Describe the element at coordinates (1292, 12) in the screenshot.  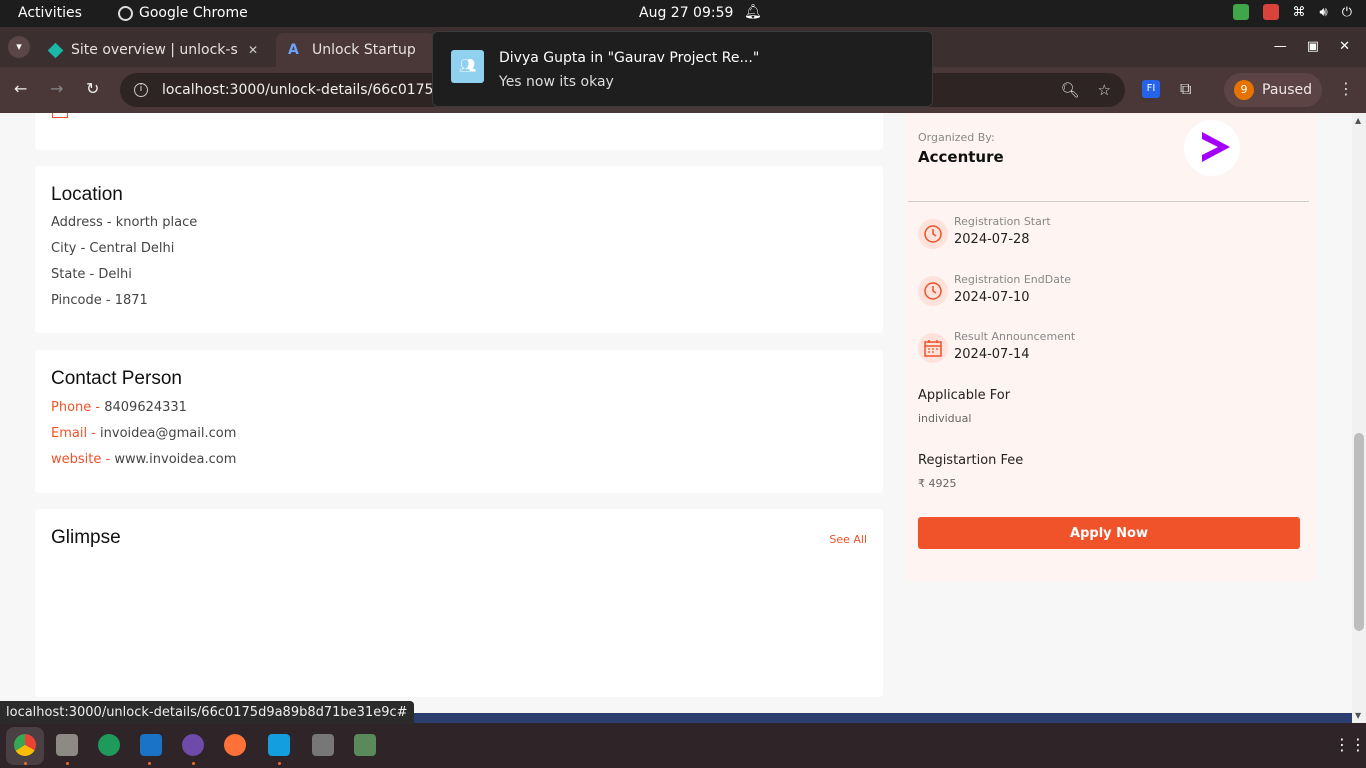
I see `system-tray: ⌘ 🔊︎ ⏻` at that location.